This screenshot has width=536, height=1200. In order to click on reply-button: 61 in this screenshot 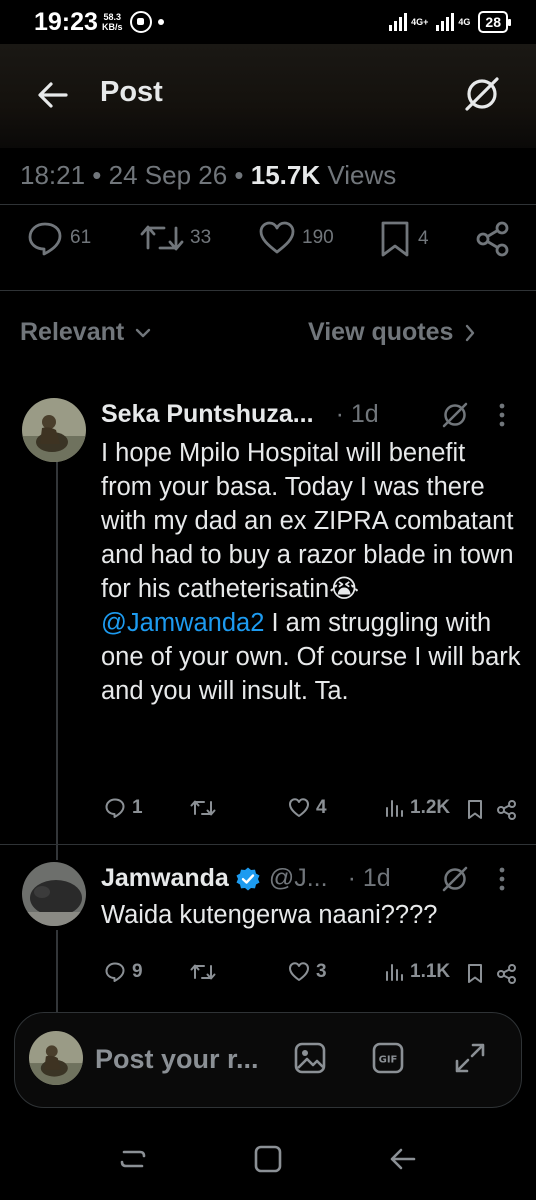, I will do `click(58, 238)`.